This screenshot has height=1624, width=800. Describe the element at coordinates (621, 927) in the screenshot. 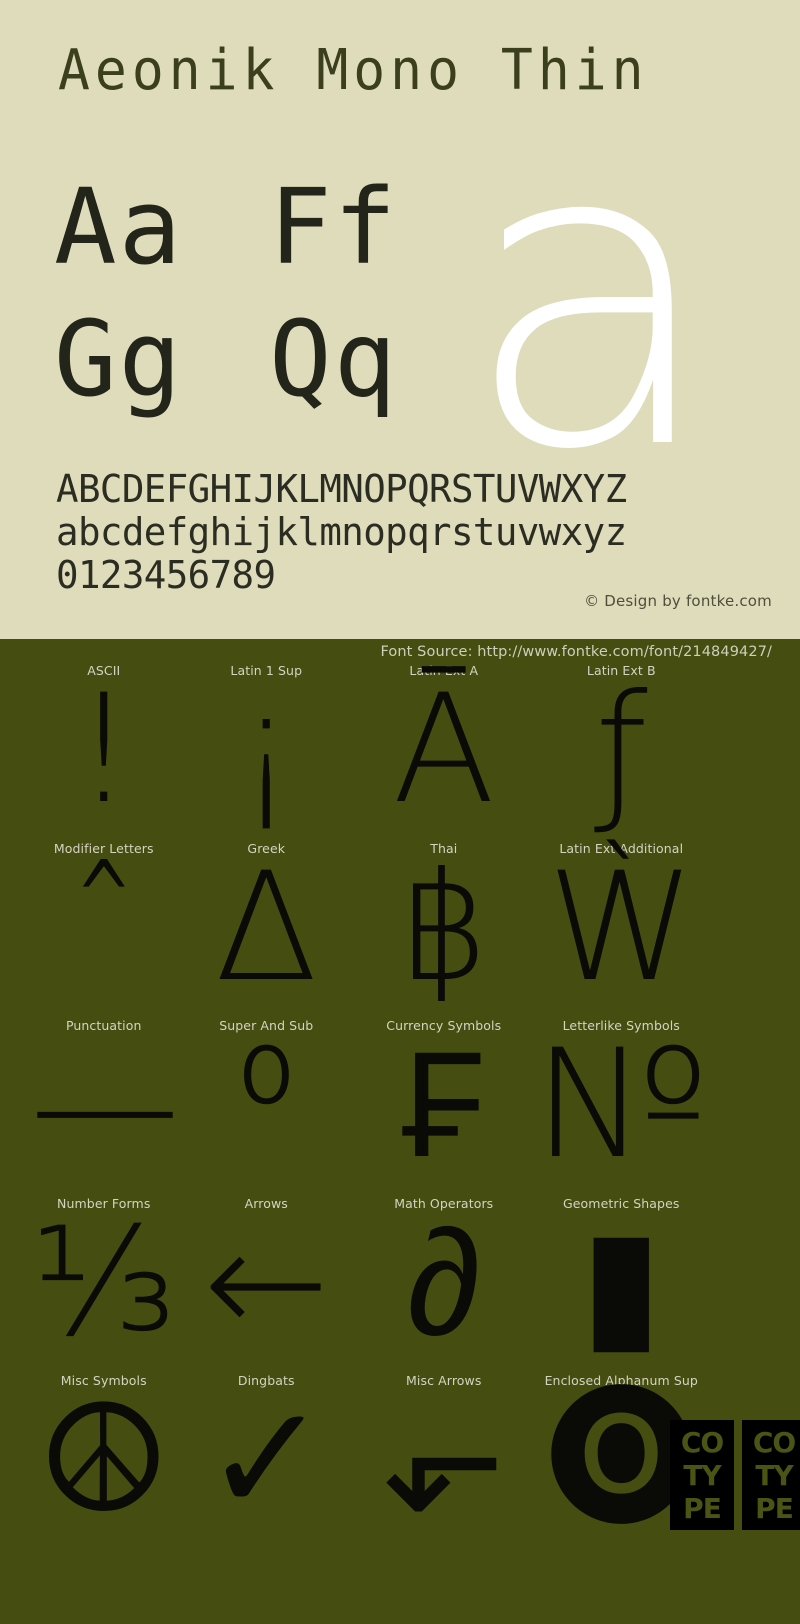

I see `unicode-block-glyph: Ẁ` at that location.